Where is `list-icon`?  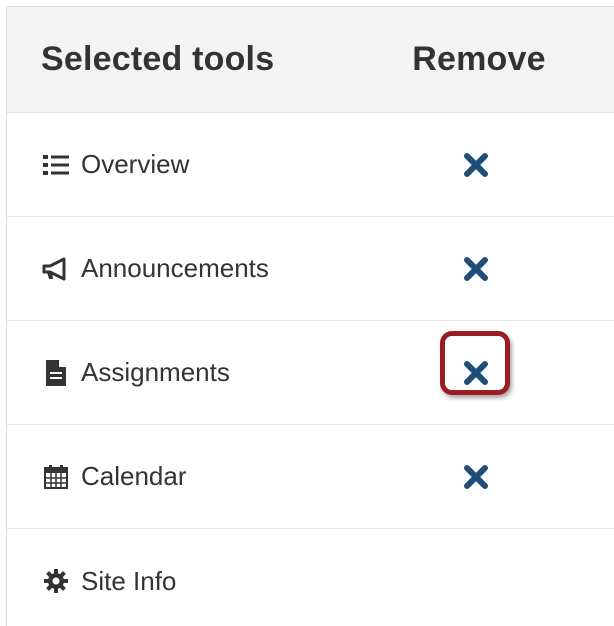
list-icon is located at coordinates (56, 165).